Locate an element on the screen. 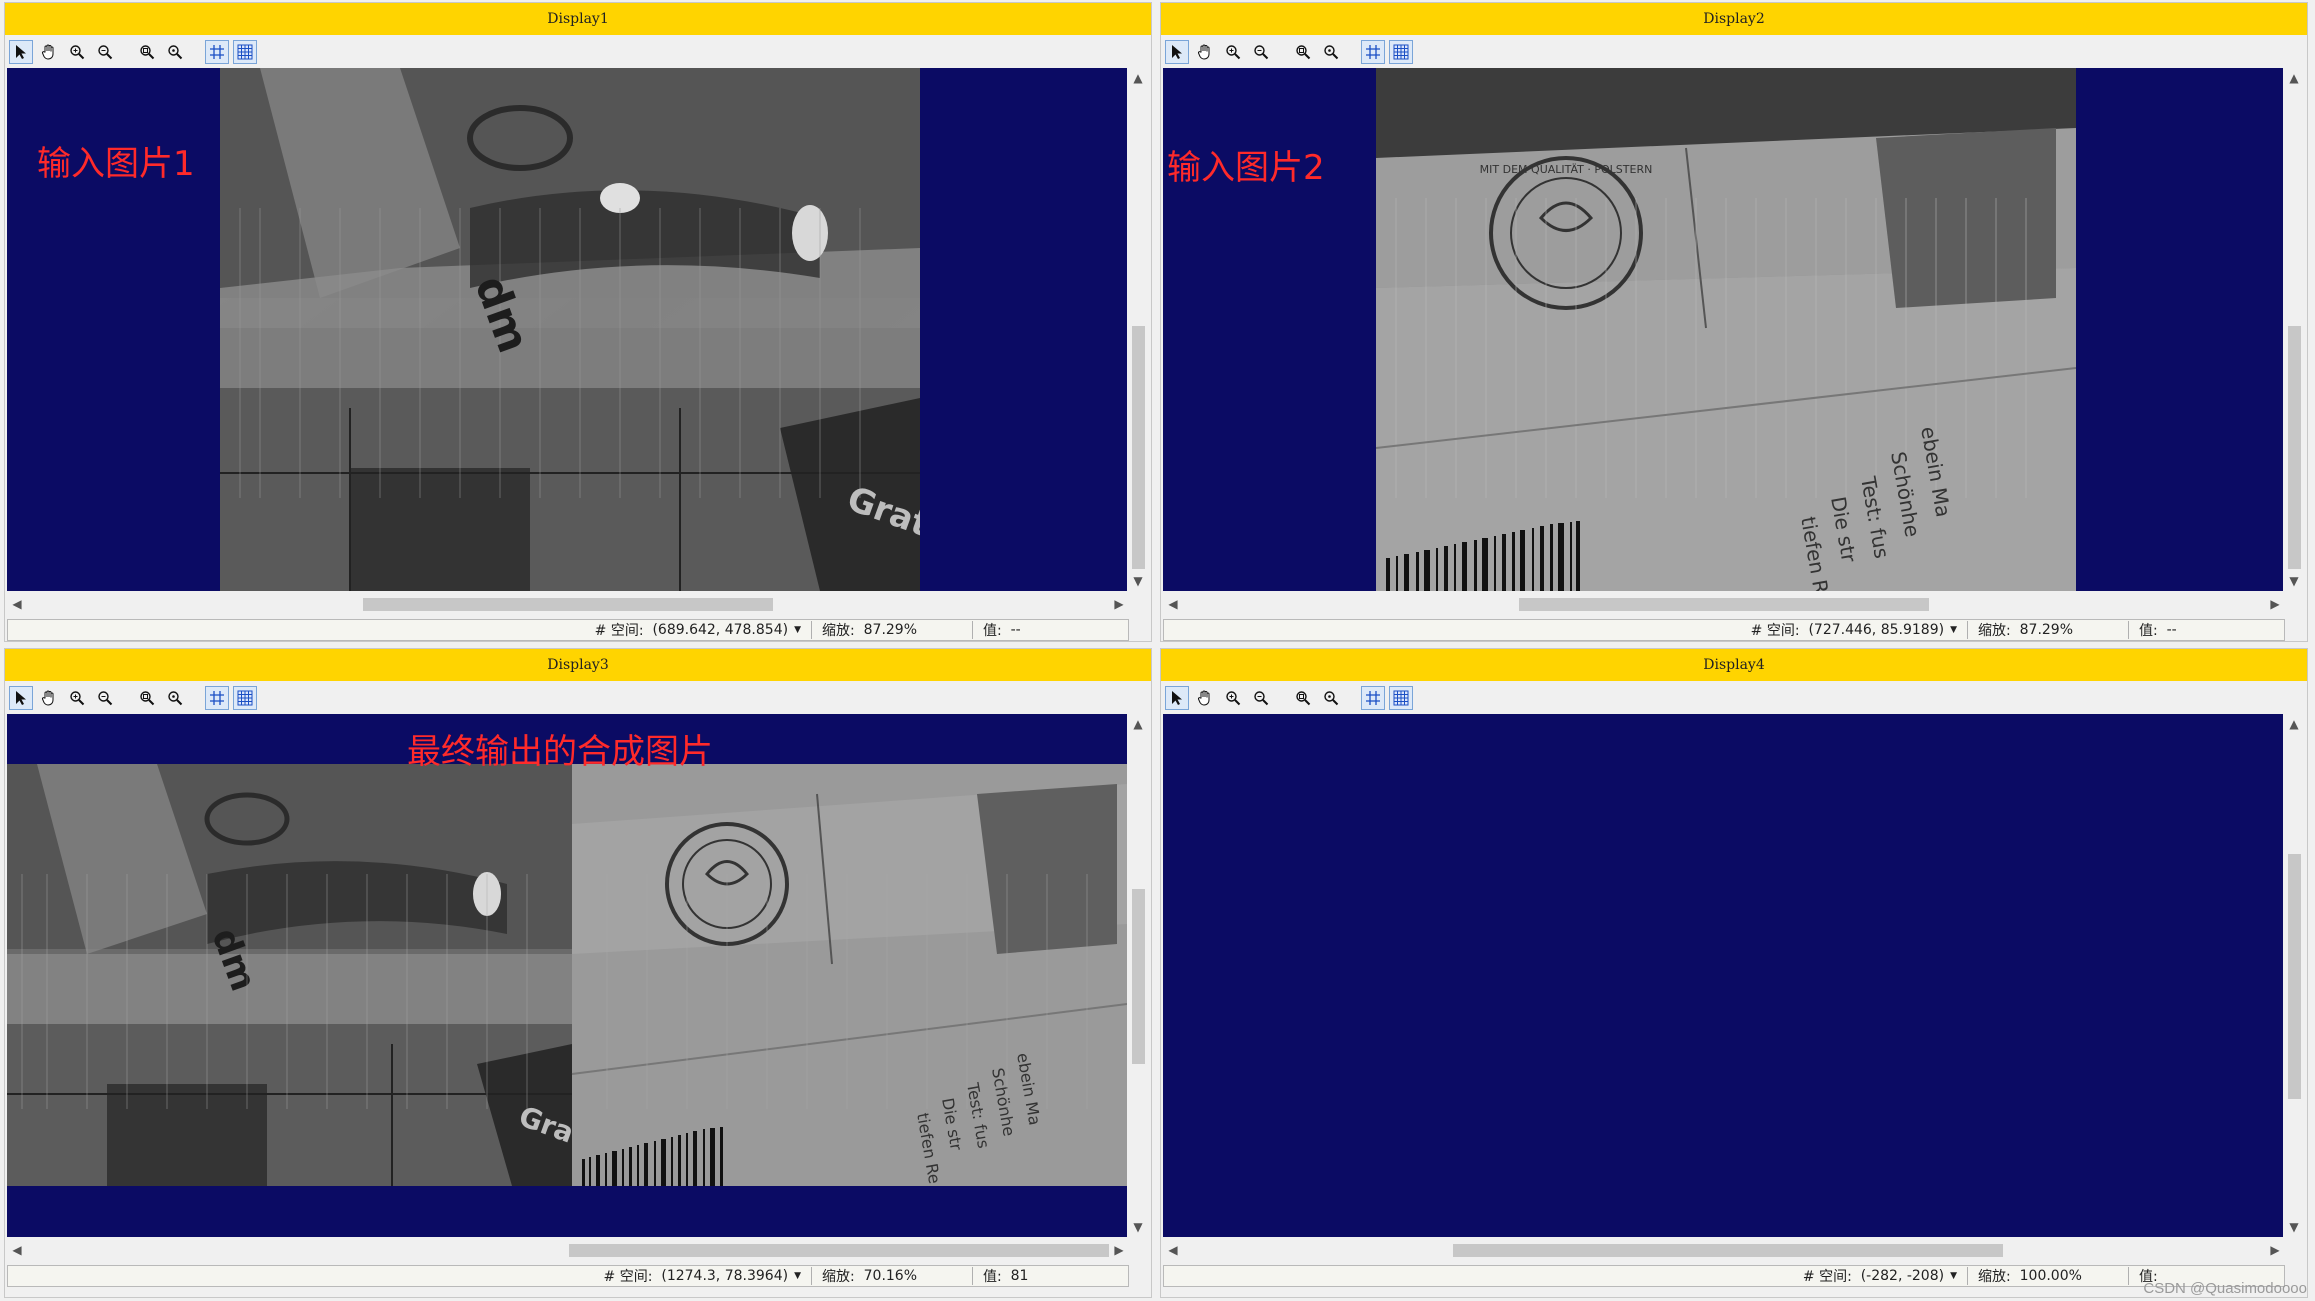 This screenshot has height=1301, width=2315. grid-icon is located at coordinates (217, 51).